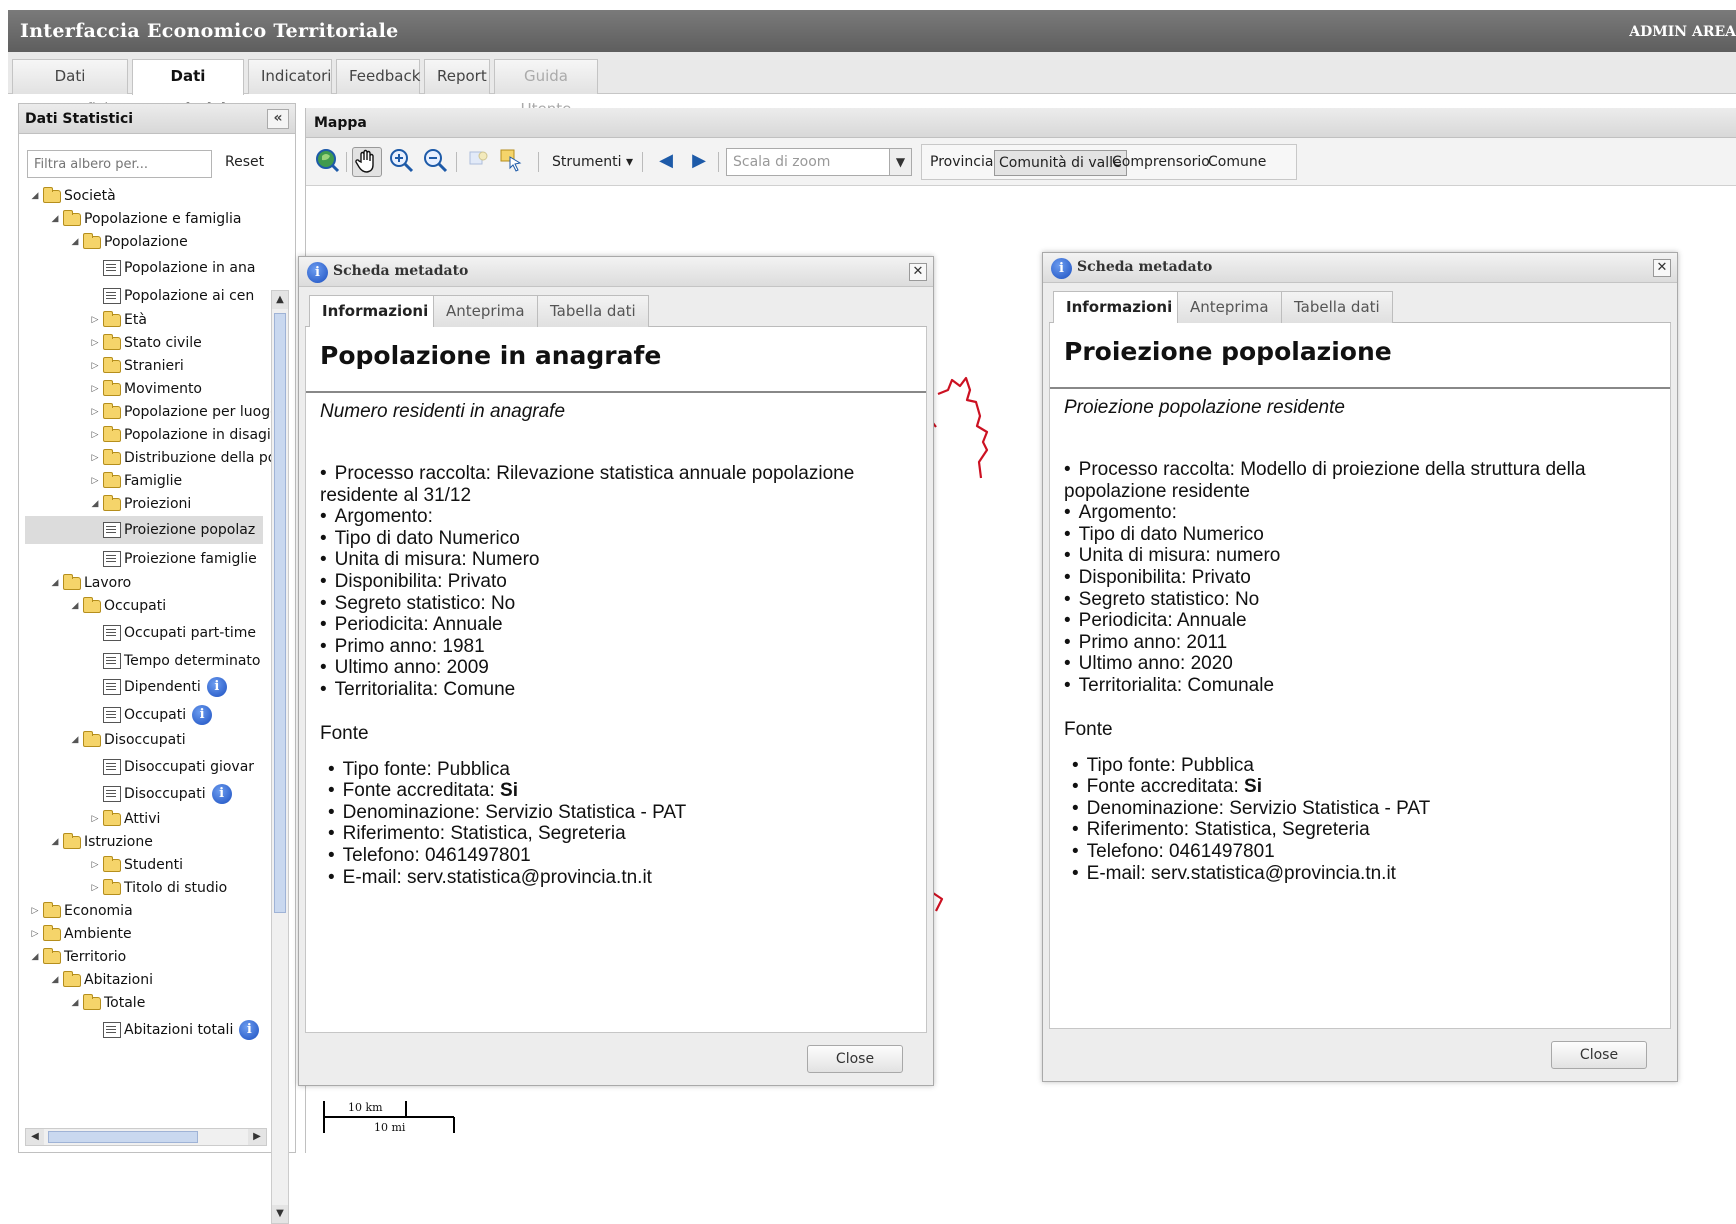 Image resolution: width=1736 pixels, height=1224 pixels. What do you see at coordinates (181, 1030) in the screenshot?
I see `tree-leaf: Abitazioni totali i` at bounding box center [181, 1030].